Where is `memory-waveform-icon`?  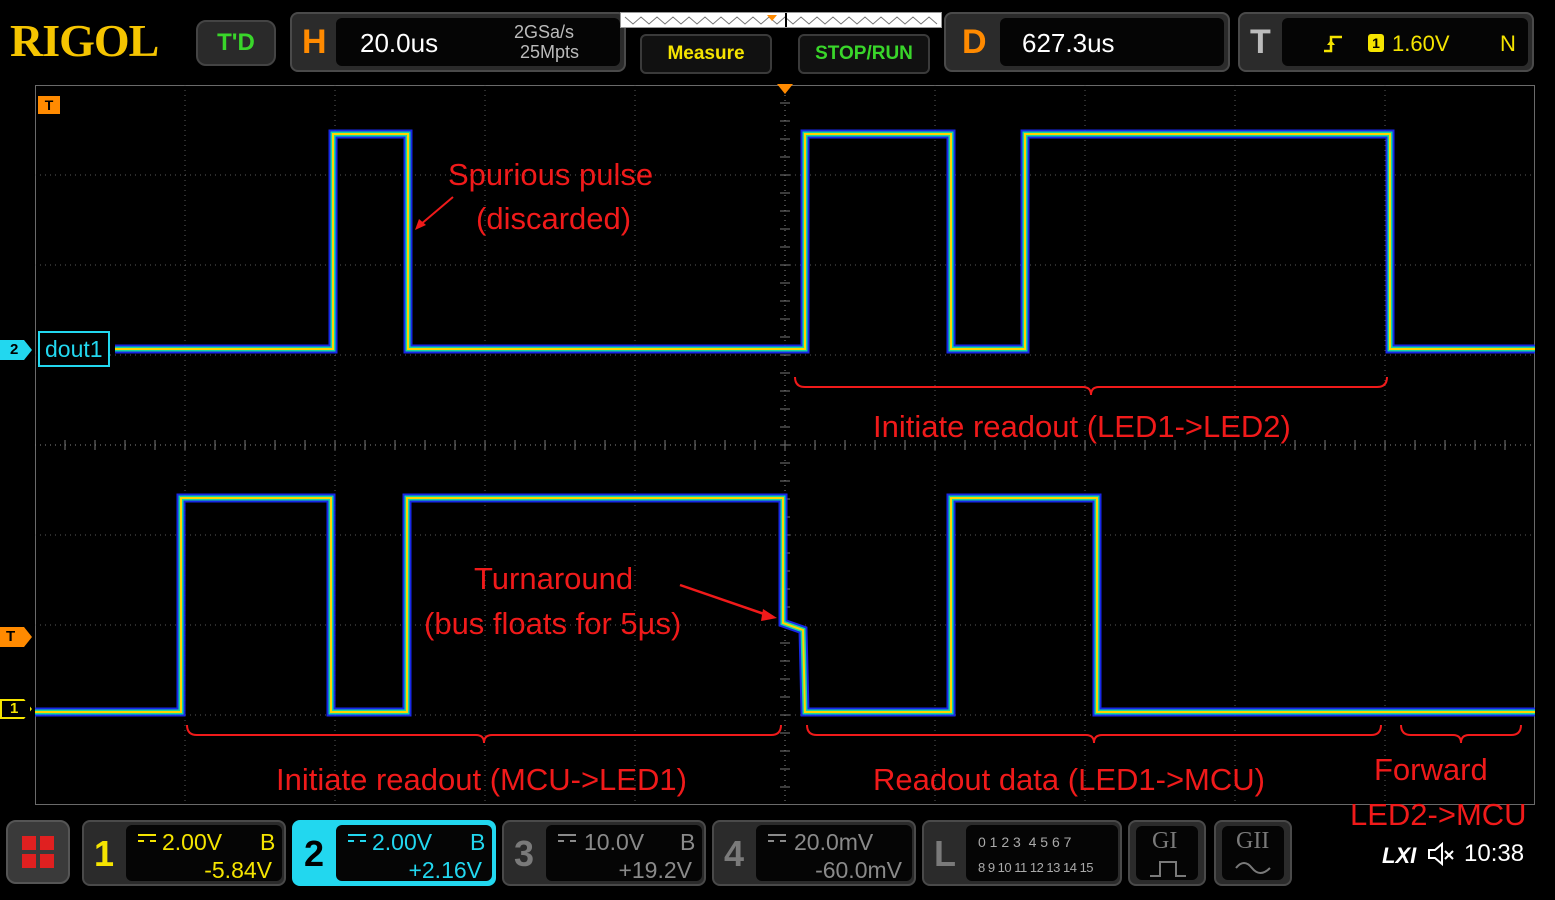
memory-waveform-icon is located at coordinates (781, 20).